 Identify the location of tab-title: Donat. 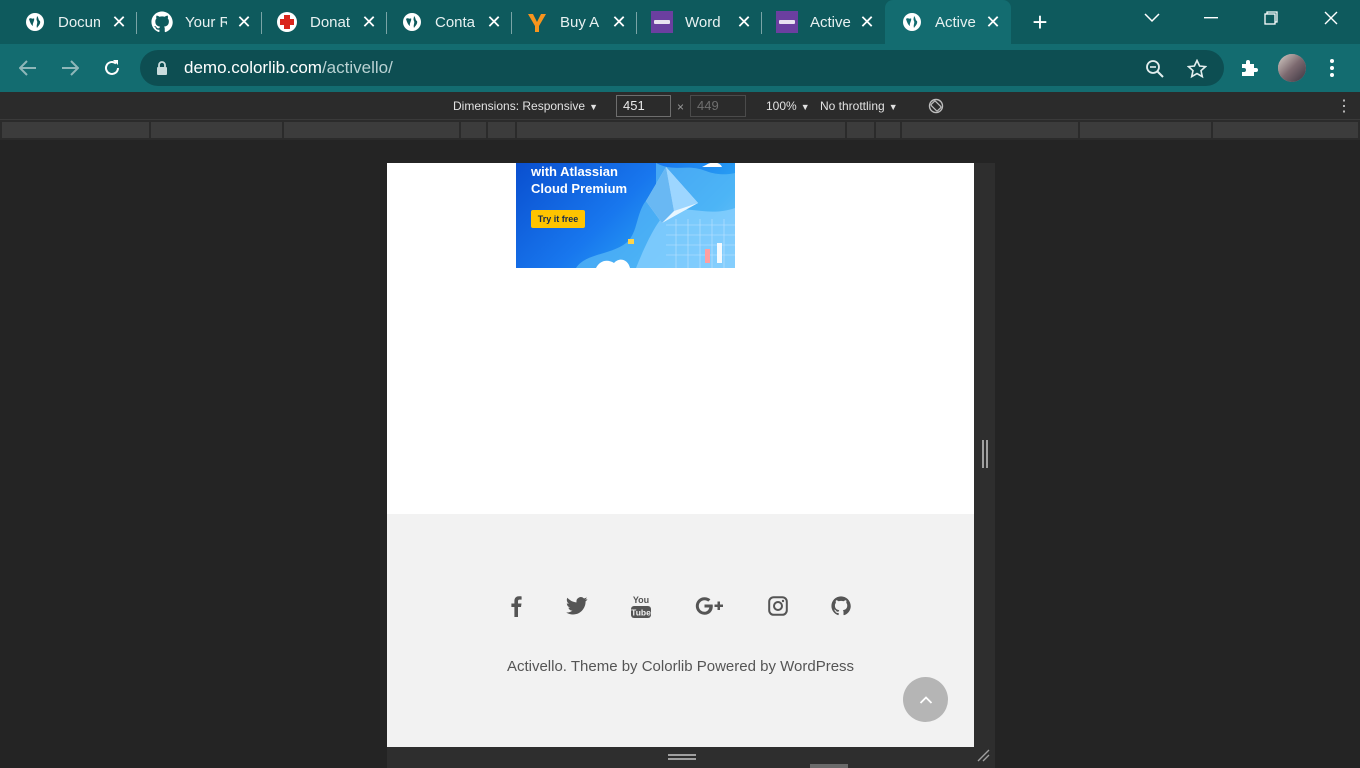
(330, 22).